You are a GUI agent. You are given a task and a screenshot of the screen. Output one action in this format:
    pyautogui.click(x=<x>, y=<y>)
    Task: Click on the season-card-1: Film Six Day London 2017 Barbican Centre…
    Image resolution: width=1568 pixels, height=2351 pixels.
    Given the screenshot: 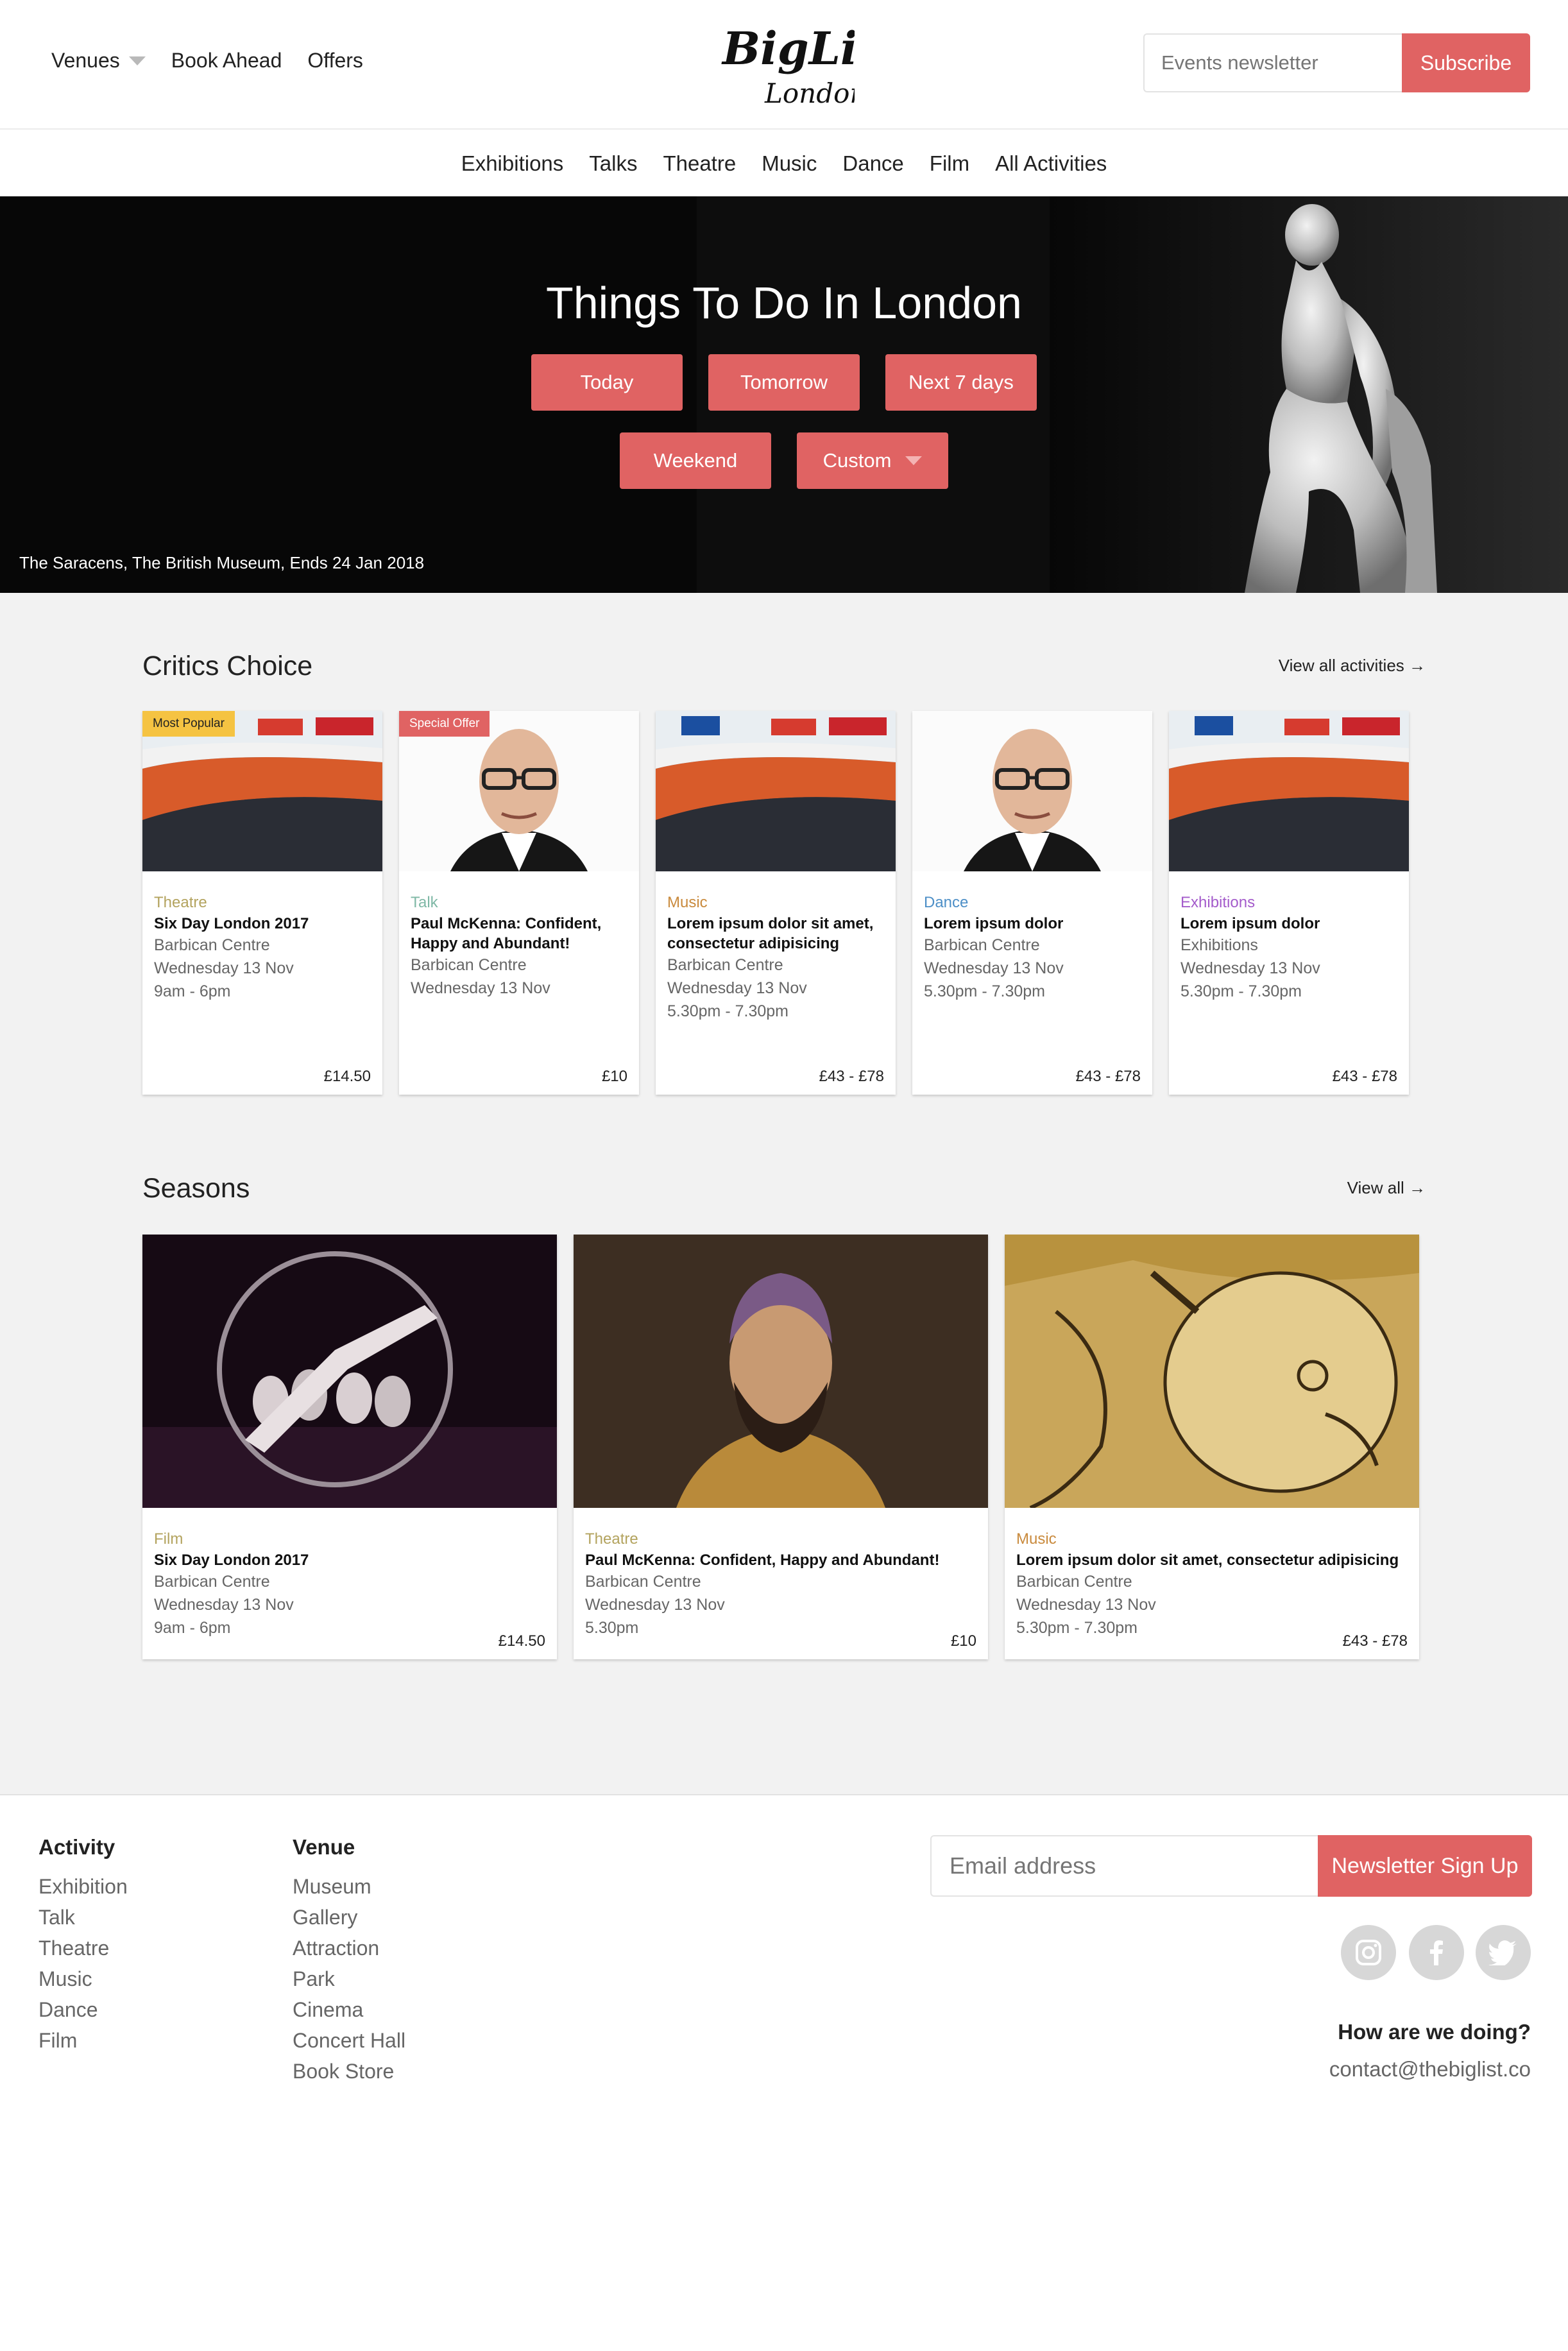 What is the action you would take?
    pyautogui.click(x=349, y=1447)
    